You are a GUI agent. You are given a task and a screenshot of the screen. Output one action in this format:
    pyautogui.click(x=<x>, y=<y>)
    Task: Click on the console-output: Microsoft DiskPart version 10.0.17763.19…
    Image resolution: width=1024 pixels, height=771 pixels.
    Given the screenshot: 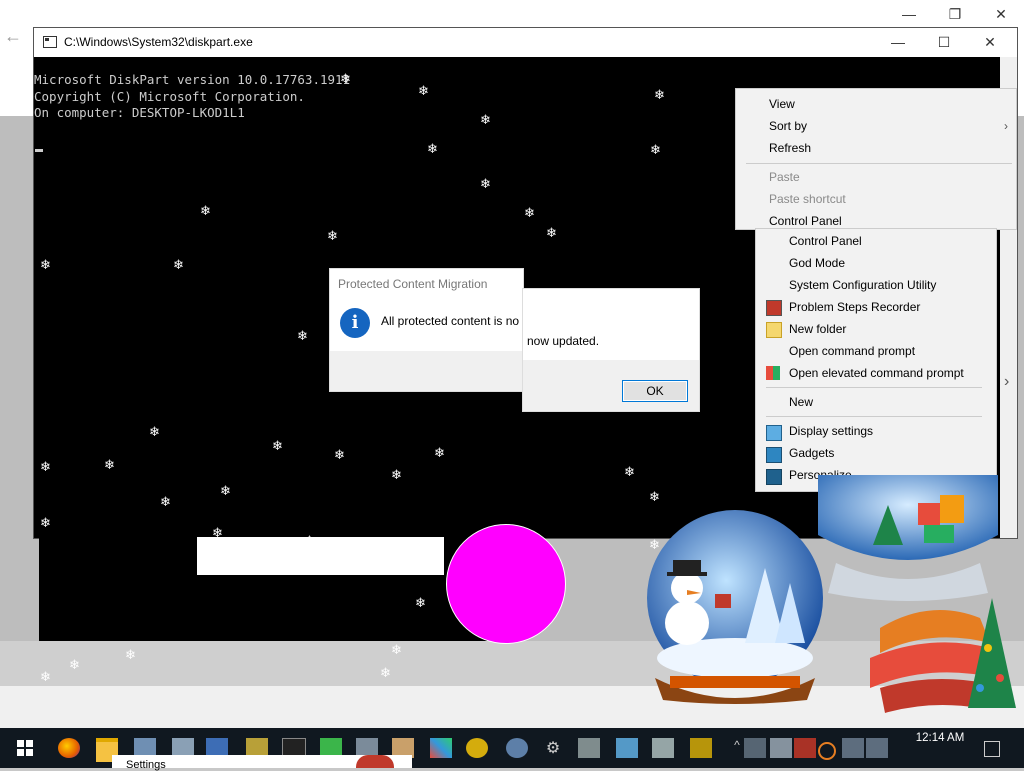 What is the action you would take?
    pyautogui.click(x=192, y=97)
    